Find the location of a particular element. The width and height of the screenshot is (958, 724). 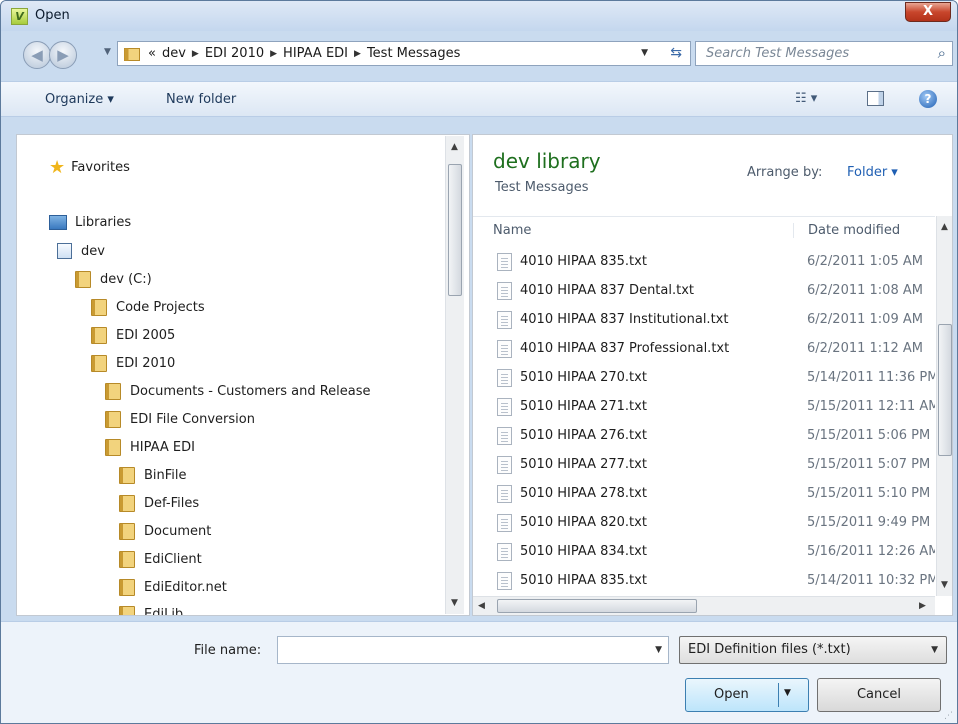

nav-item-favorites: ★ Favorites is located at coordinates (89, 167).